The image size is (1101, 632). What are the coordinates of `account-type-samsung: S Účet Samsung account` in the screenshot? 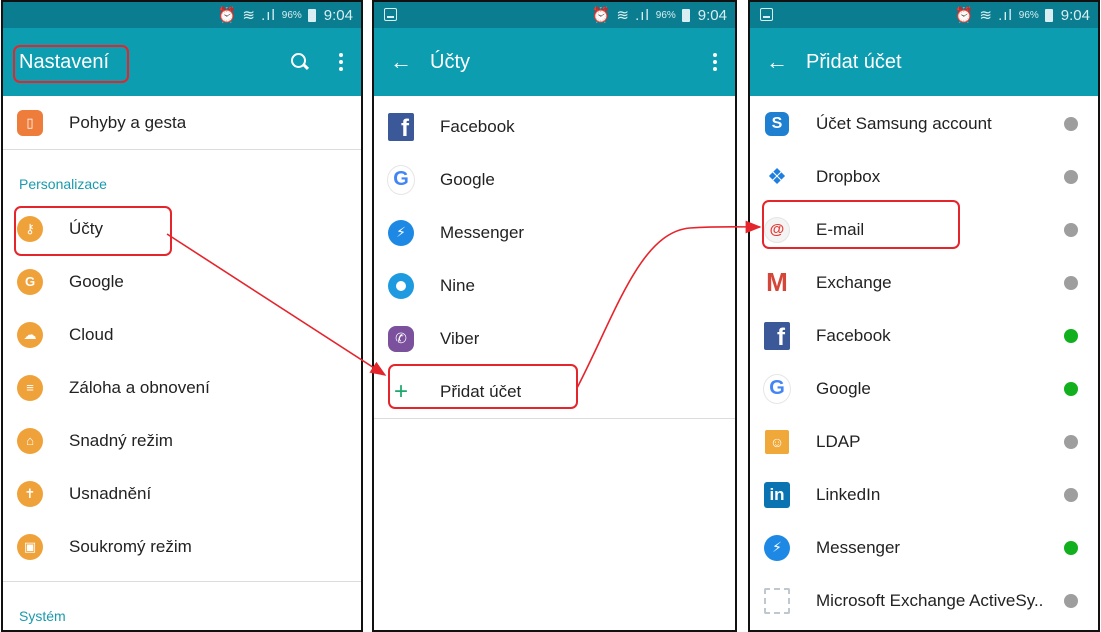 It's located at (924, 123).